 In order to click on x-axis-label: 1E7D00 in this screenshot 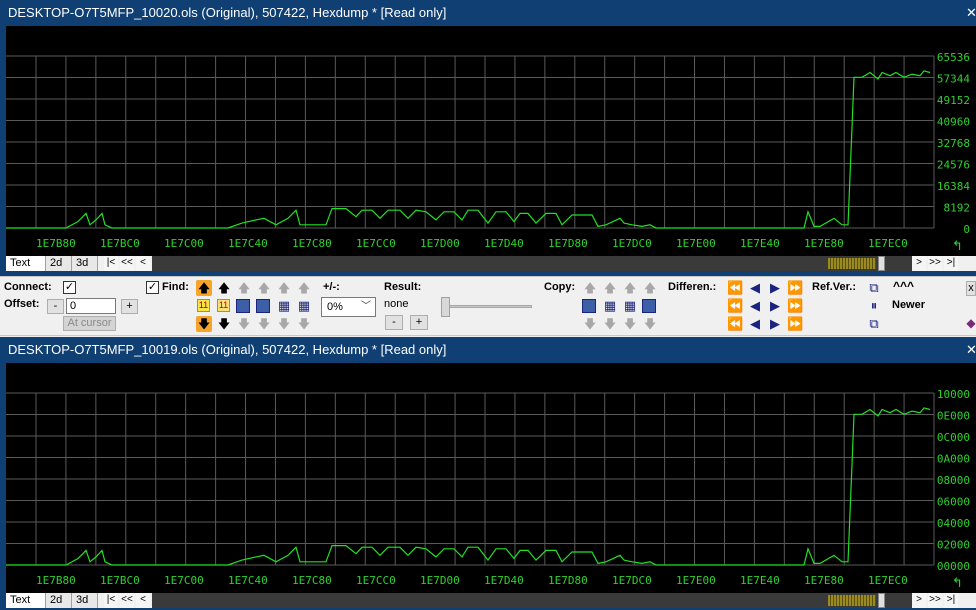, I will do `click(440, 243)`.